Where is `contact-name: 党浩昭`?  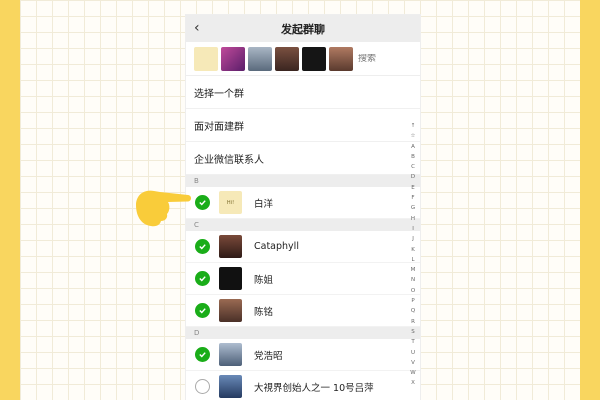
contact-name: 党浩昭 is located at coordinates (268, 356).